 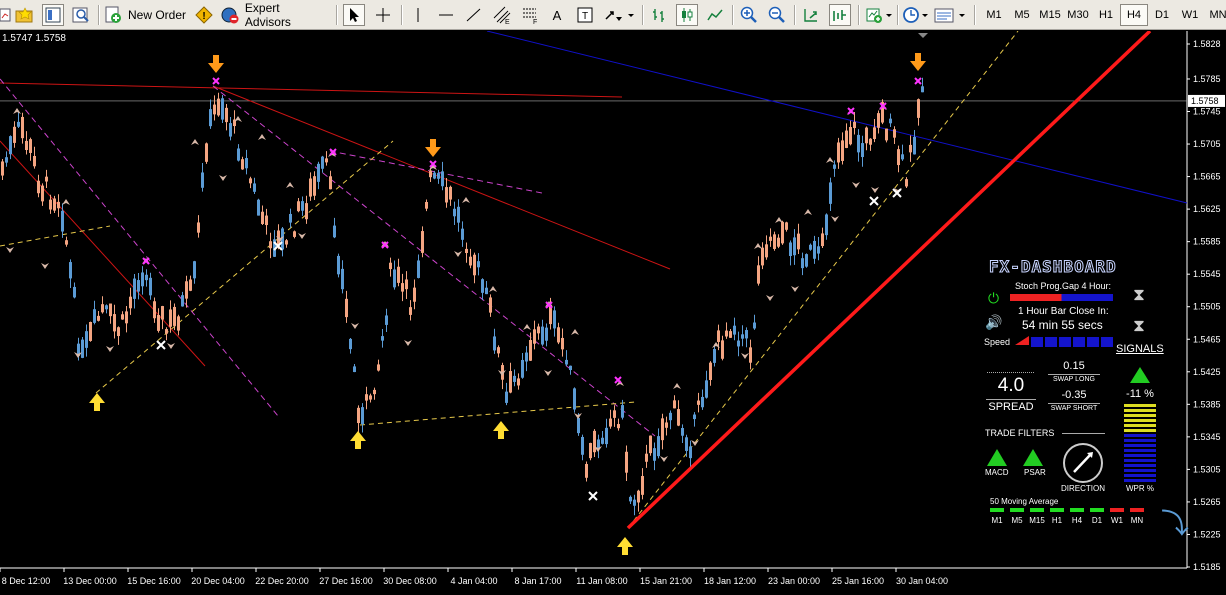 I want to click on indicators-dropdown-icon, so click(x=879, y=15).